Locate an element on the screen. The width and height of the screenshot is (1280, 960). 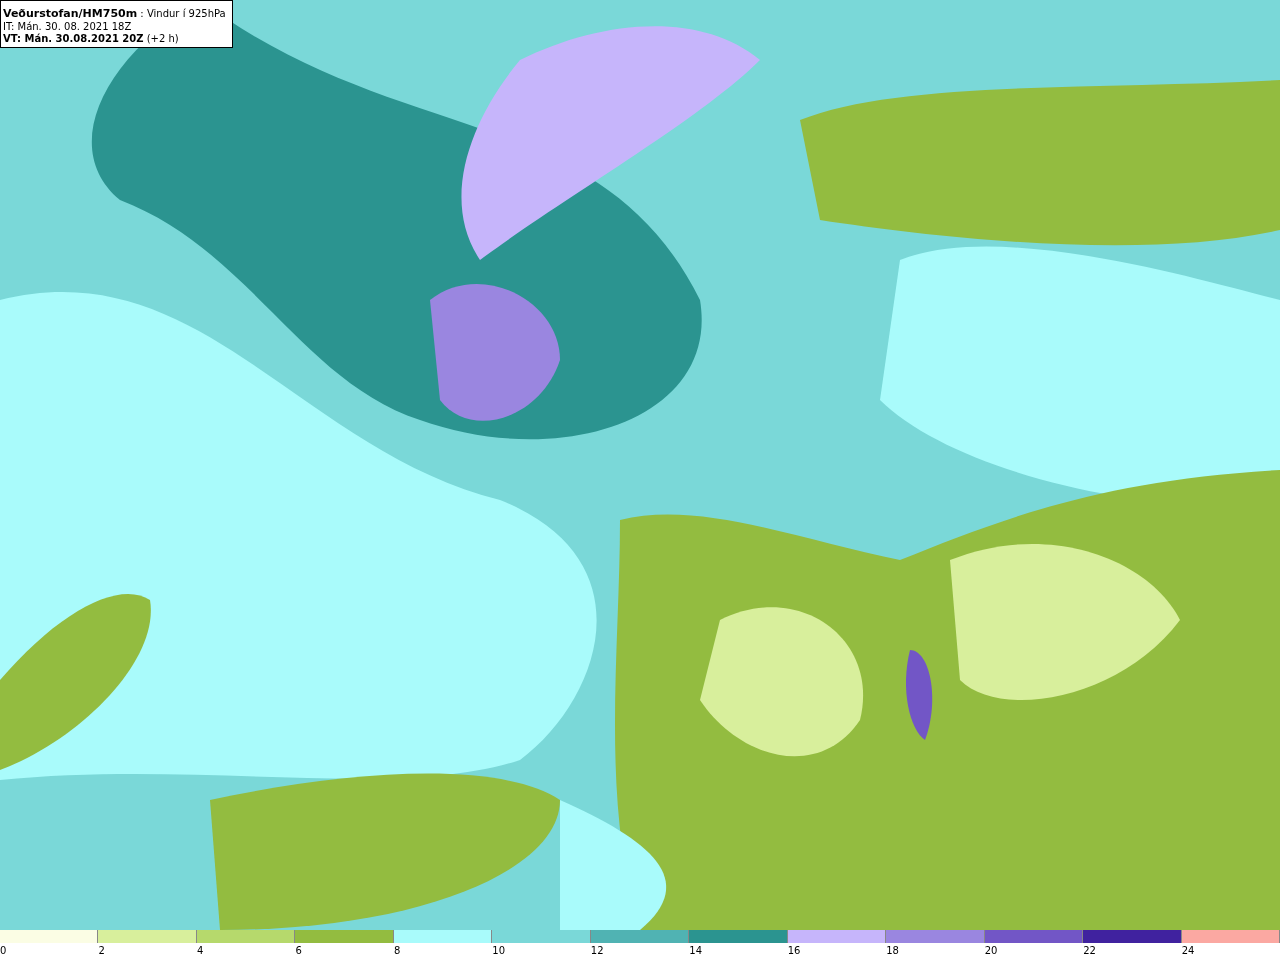
legend-tick-label: 18 is located at coordinates (893, 951).